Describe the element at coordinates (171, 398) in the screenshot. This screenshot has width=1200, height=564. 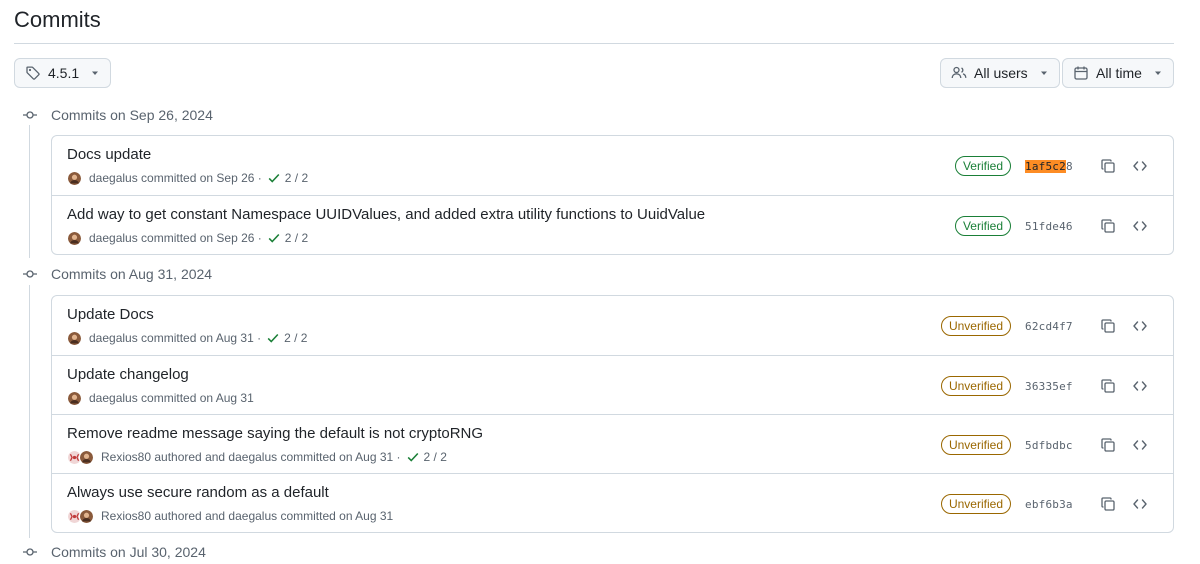
I see `commit-author-text: daegalus committed on Aug 31` at that location.